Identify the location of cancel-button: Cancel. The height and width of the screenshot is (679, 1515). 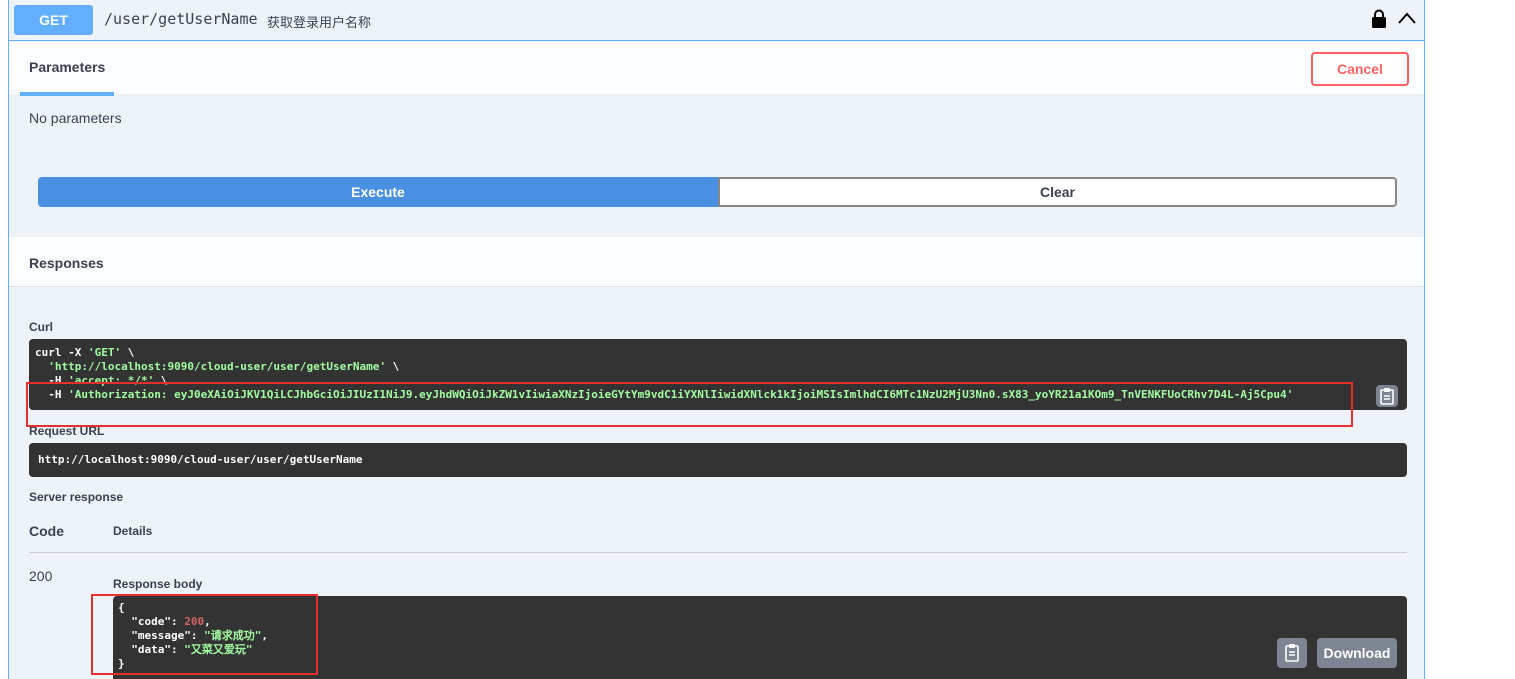
(1360, 69).